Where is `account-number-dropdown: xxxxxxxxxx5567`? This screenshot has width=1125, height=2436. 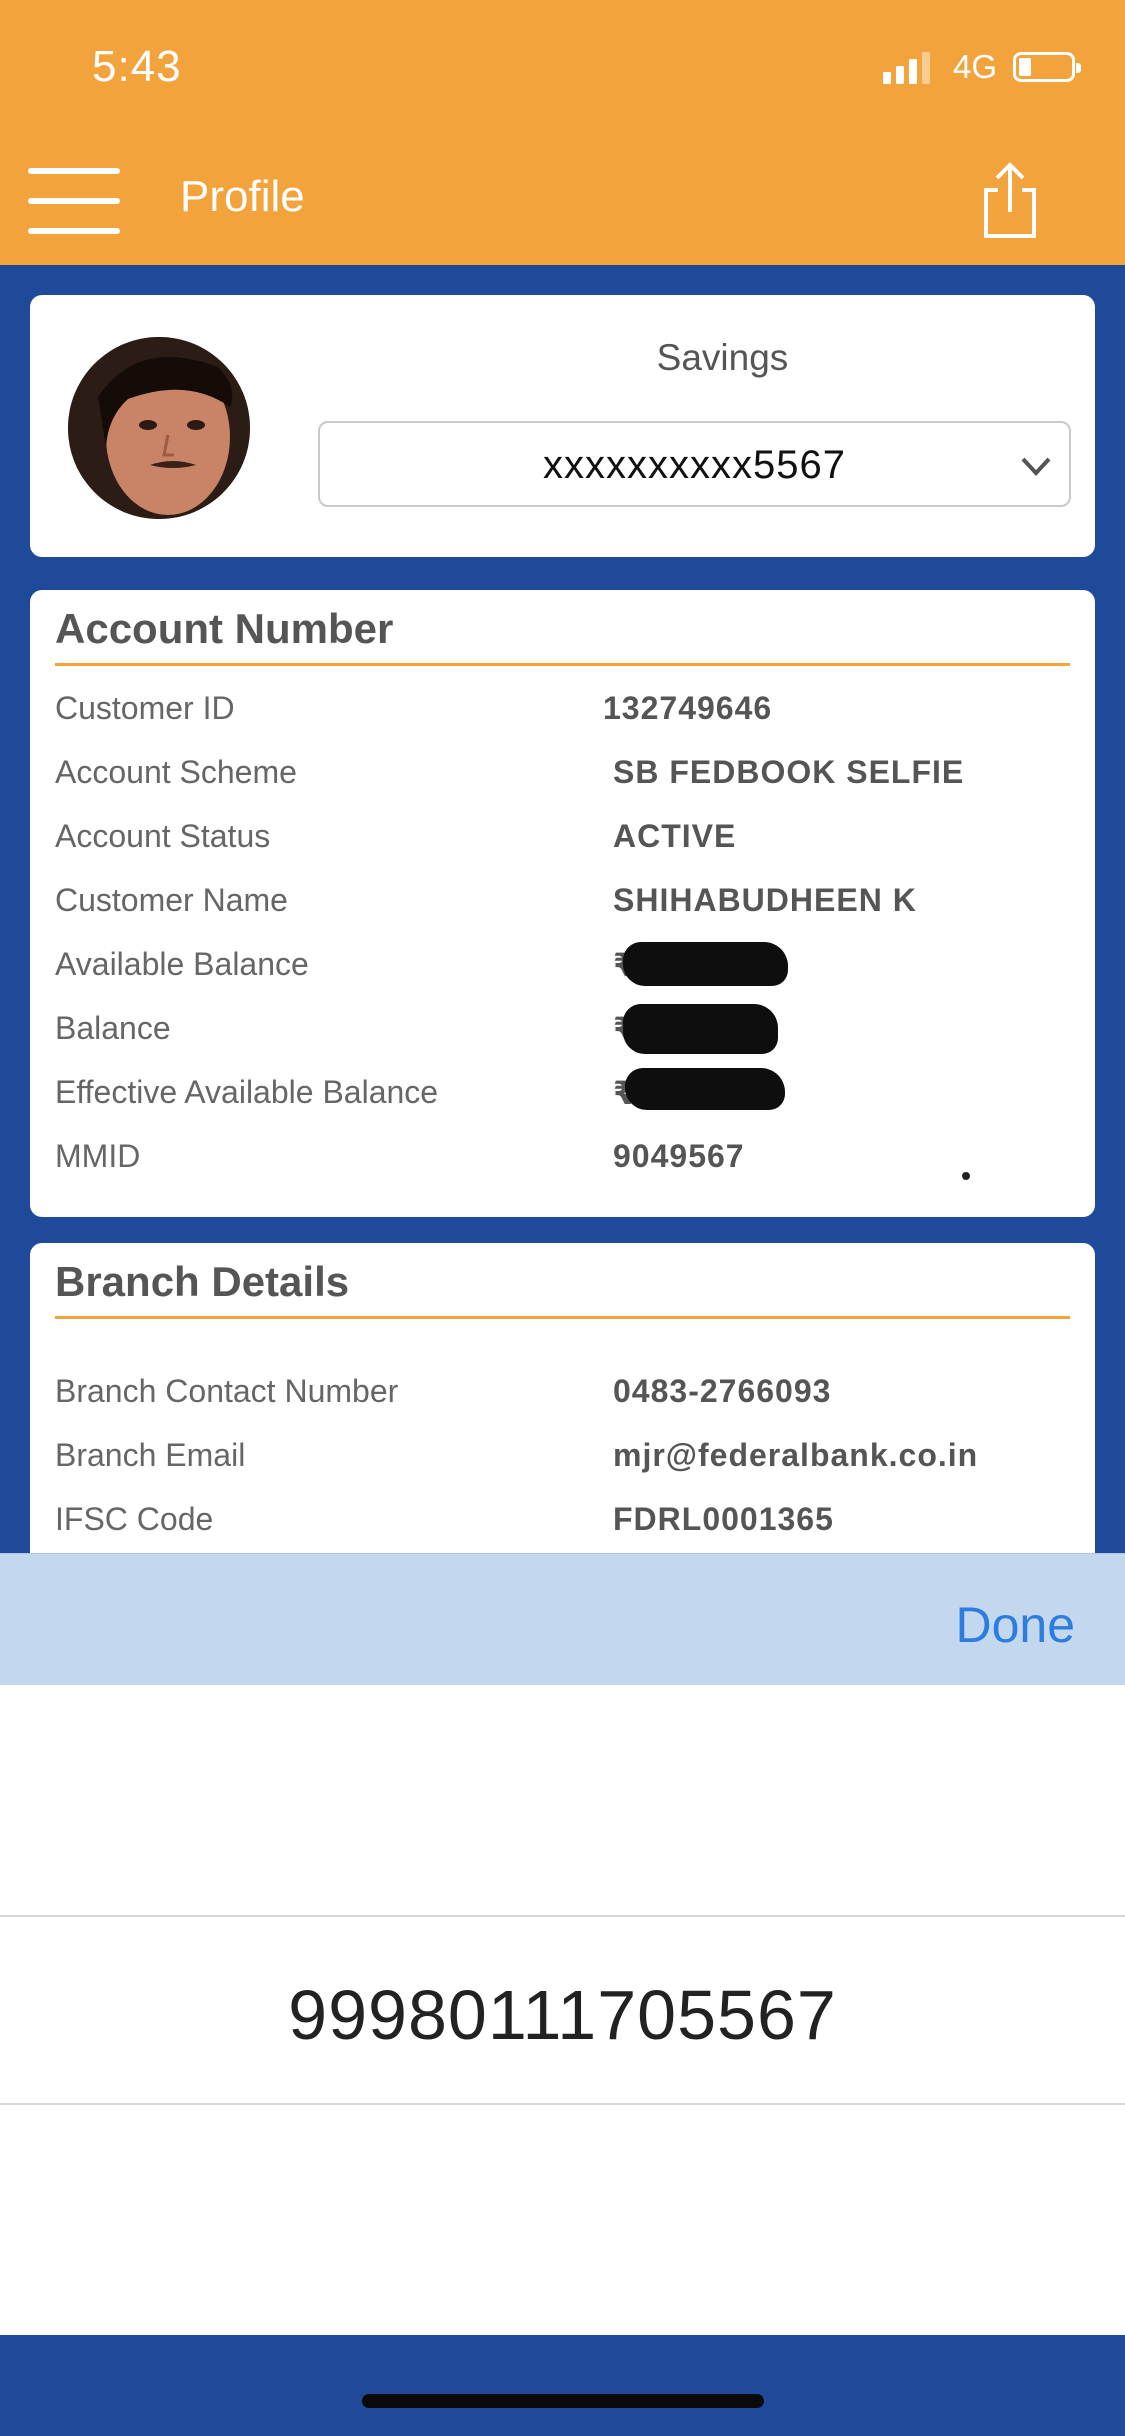 account-number-dropdown: xxxxxxxxxx5567 is located at coordinates (694, 464).